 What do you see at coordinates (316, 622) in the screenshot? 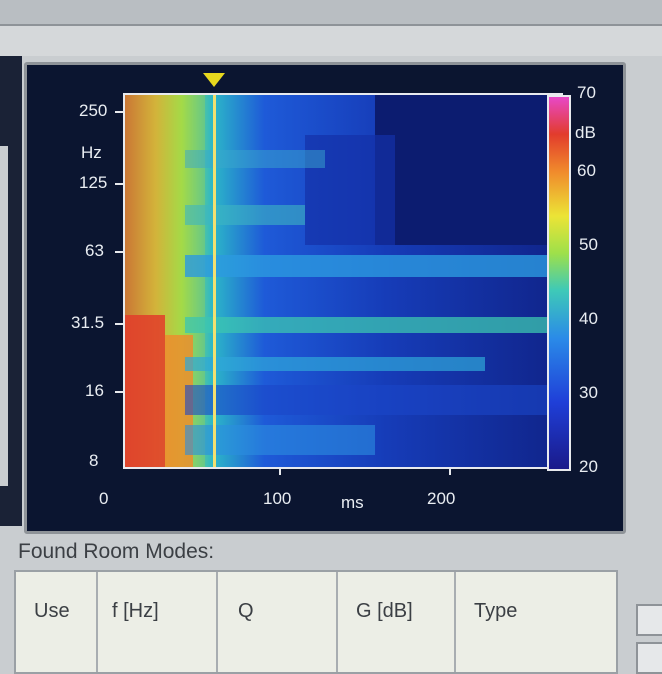
I see `room-modes-table: Use f [Hz] Q G [dB] Type` at bounding box center [316, 622].